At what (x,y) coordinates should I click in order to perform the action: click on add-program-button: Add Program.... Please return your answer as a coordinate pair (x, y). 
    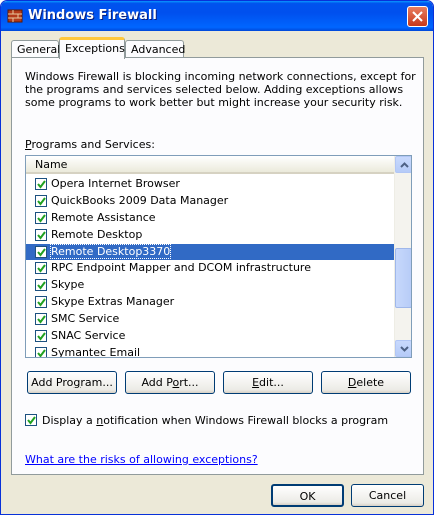
    Looking at the image, I should click on (72, 382).